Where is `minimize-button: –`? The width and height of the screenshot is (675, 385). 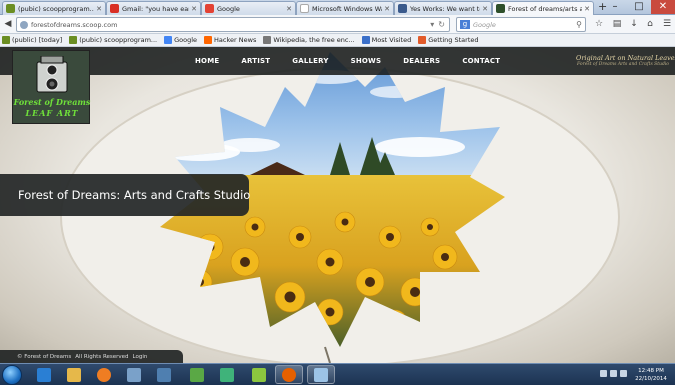 minimize-button: – is located at coordinates (615, 7).